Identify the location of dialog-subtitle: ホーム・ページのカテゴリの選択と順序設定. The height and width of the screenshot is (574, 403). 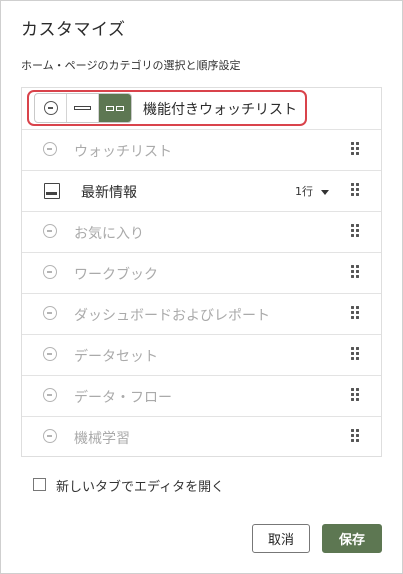
(131, 65).